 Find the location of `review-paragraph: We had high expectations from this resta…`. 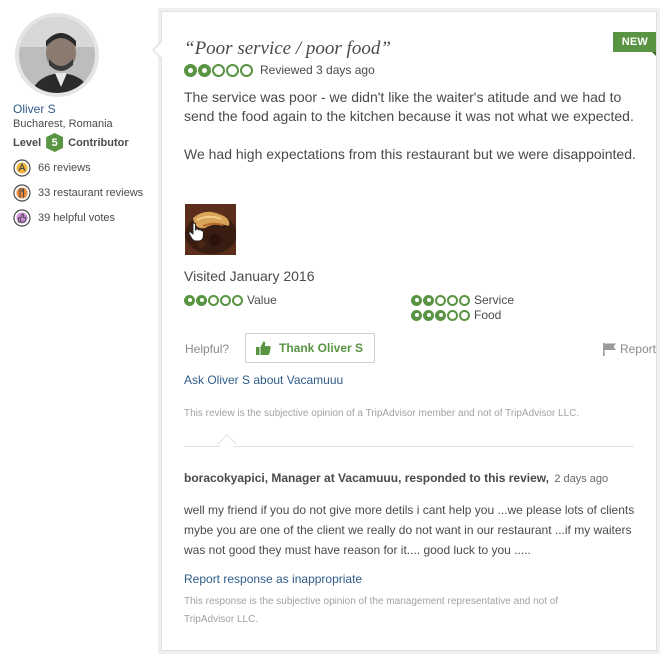

review-paragraph: We had high expectations from this resta… is located at coordinates (410, 154).